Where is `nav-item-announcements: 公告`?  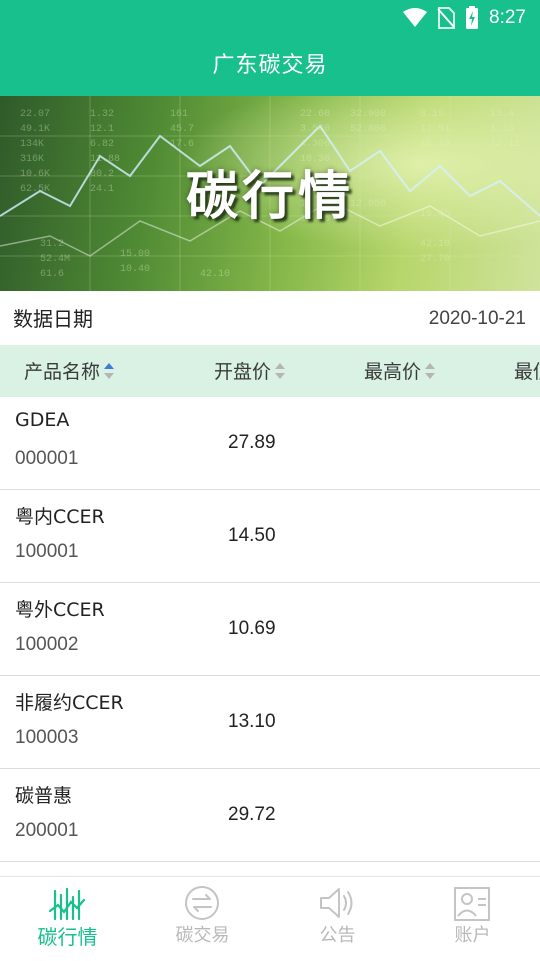 nav-item-announcements: 公告 is located at coordinates (337, 919).